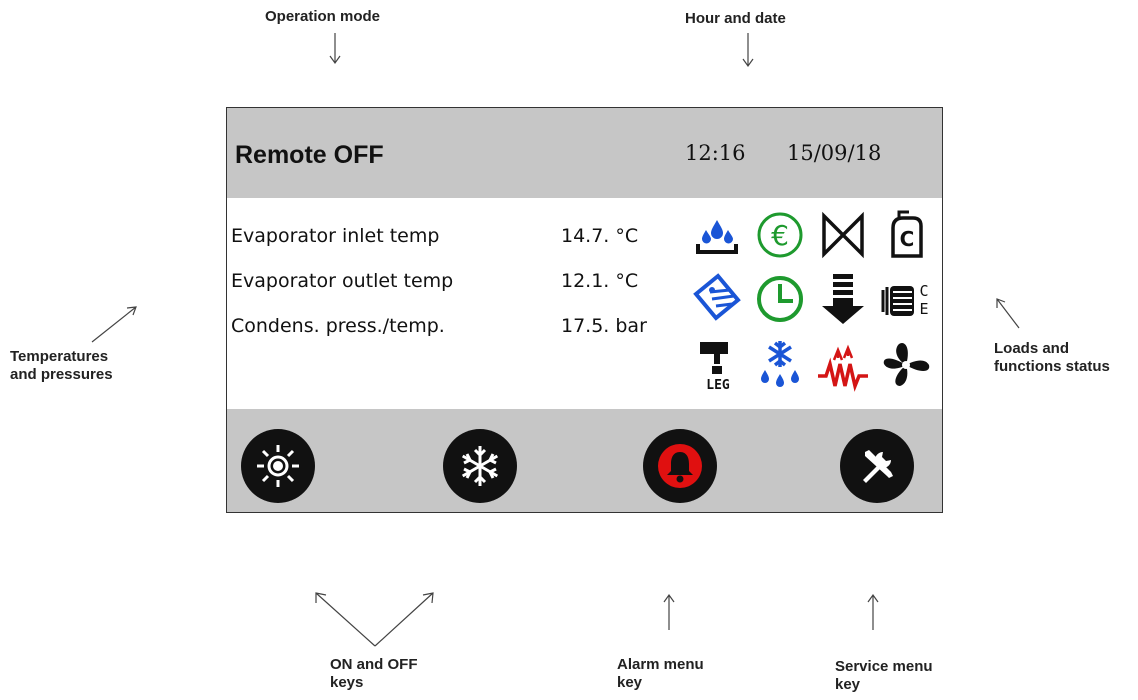 Image resolution: width=1138 pixels, height=700 pixels. Describe the element at coordinates (585, 236) in the screenshot. I see `reading-number: 14.7.` at that location.